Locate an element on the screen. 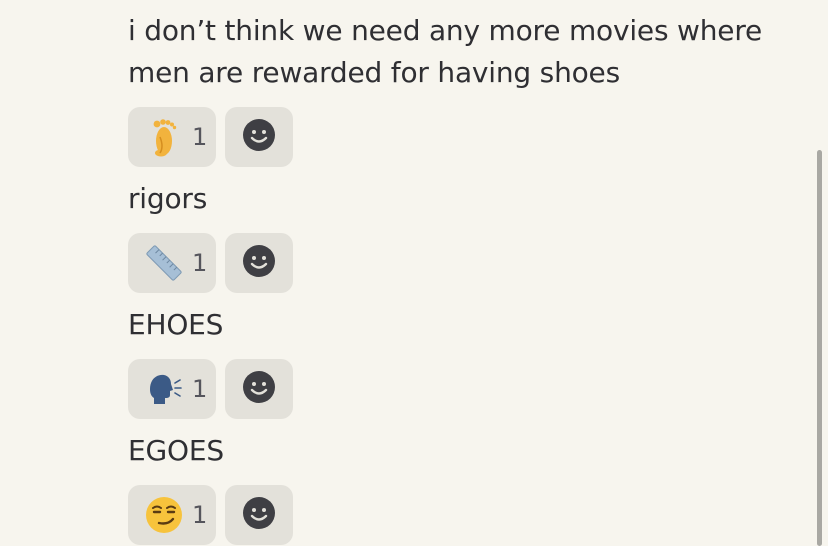  message-text: rigors is located at coordinates (168, 198).